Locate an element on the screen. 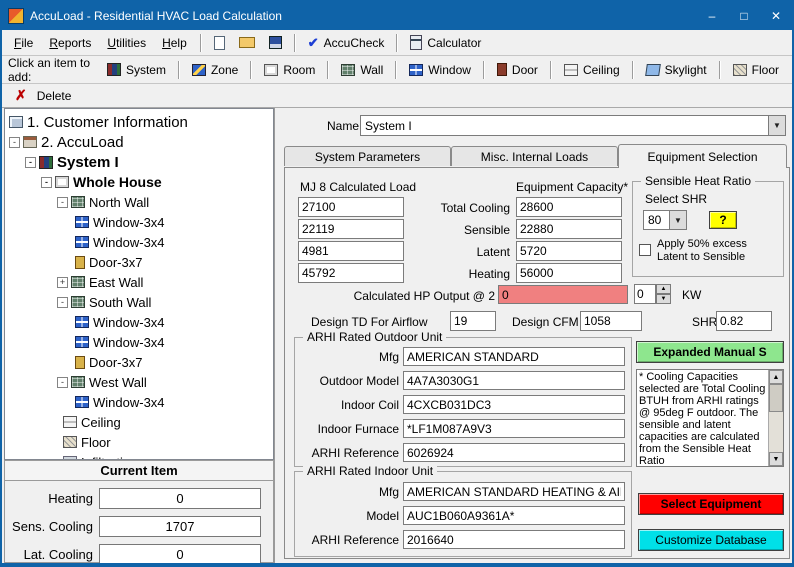  tree-item-customer-information: 1. Customer Information is located at coordinates (139, 122).